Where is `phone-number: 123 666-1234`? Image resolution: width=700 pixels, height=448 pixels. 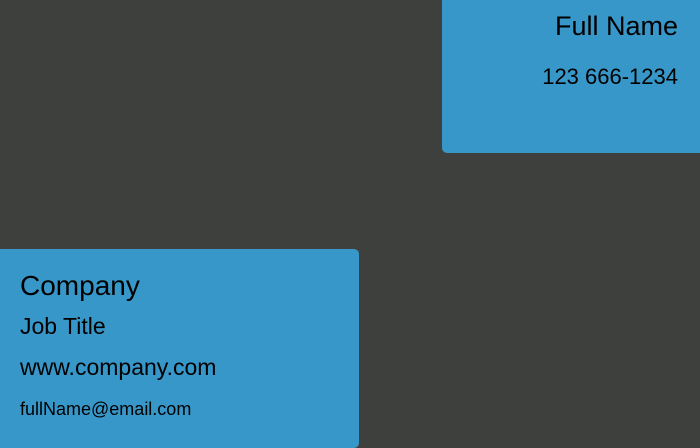
phone-number: 123 666-1234 is located at coordinates (610, 76).